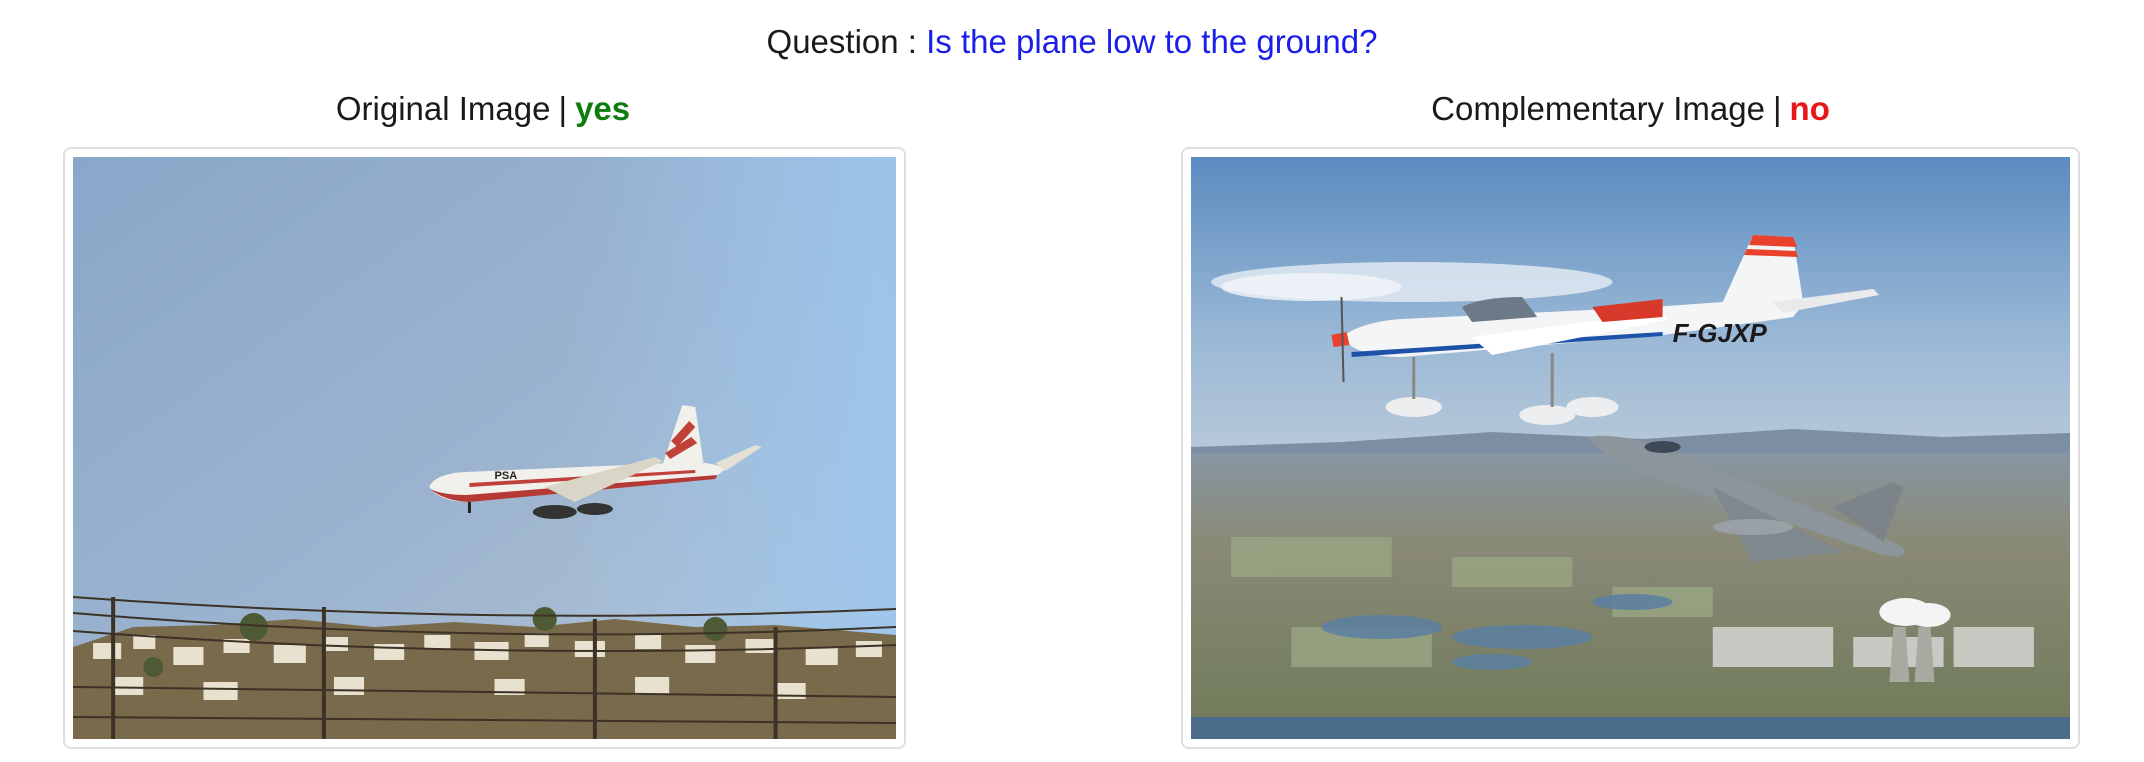 Image resolution: width=2144 pixels, height=762 pixels. What do you see at coordinates (1598, 108) in the screenshot?
I see `complementary-image-title: Complementary Image` at bounding box center [1598, 108].